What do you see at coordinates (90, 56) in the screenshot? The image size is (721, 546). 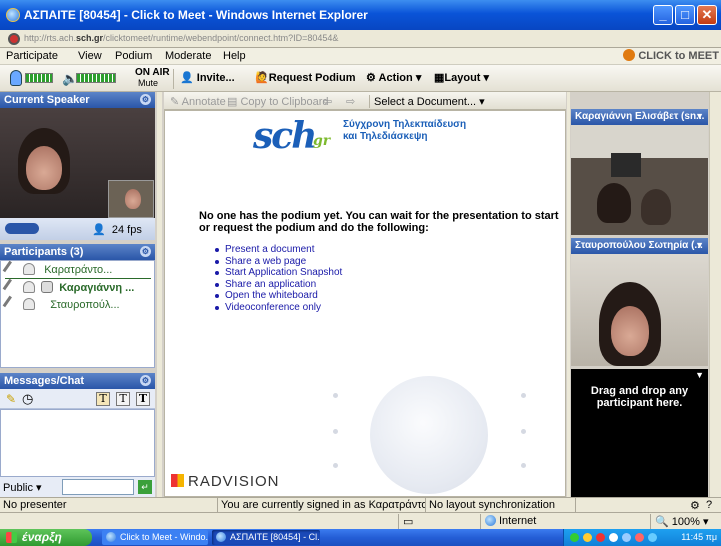 I see `menu-view: View` at bounding box center [90, 56].